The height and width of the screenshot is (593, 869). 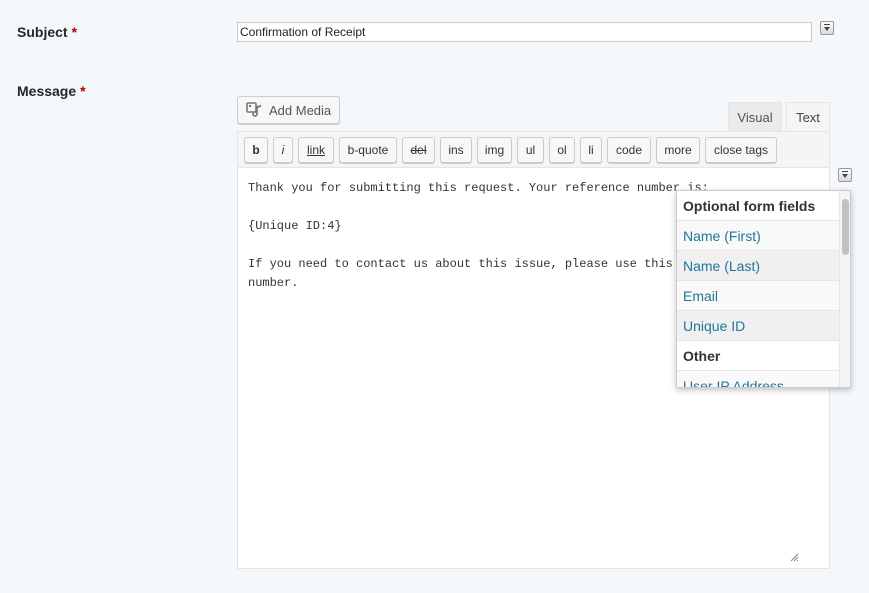 I want to click on quicktag-img-button: img, so click(x=494, y=150).